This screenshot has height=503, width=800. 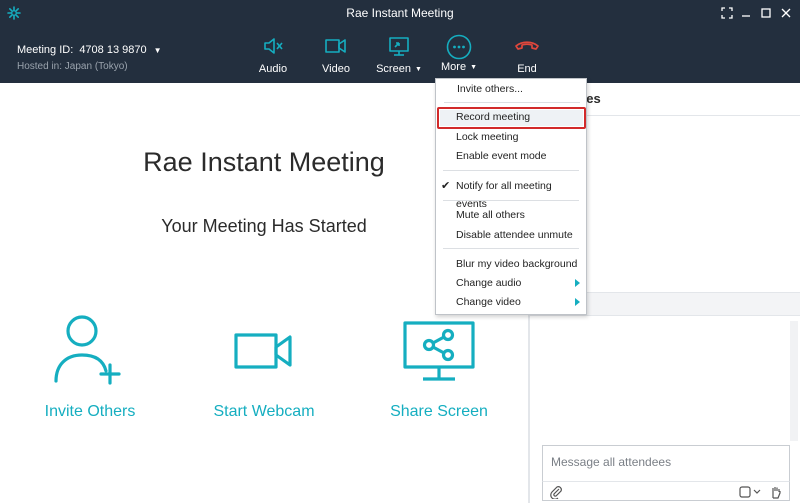 What do you see at coordinates (794, 381) in the screenshot?
I see `chat-scrollbar` at bounding box center [794, 381].